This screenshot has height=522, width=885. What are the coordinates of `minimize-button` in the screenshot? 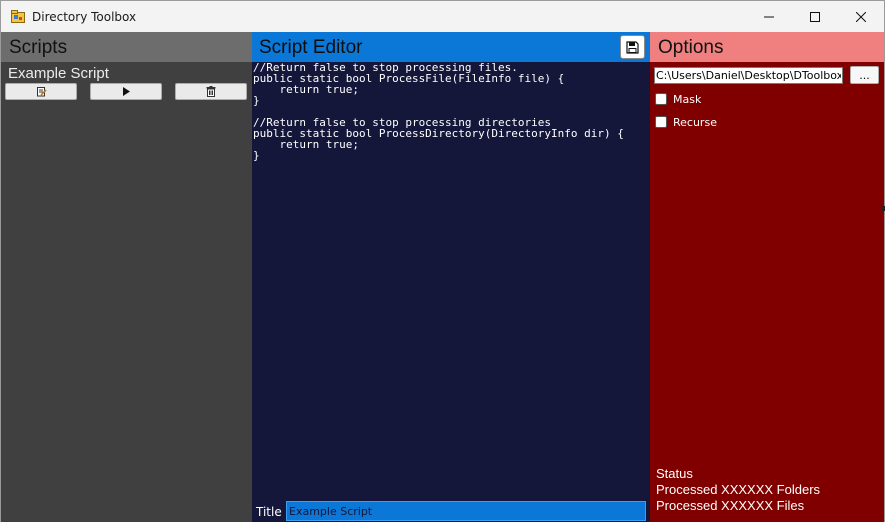 It's located at (769, 16).